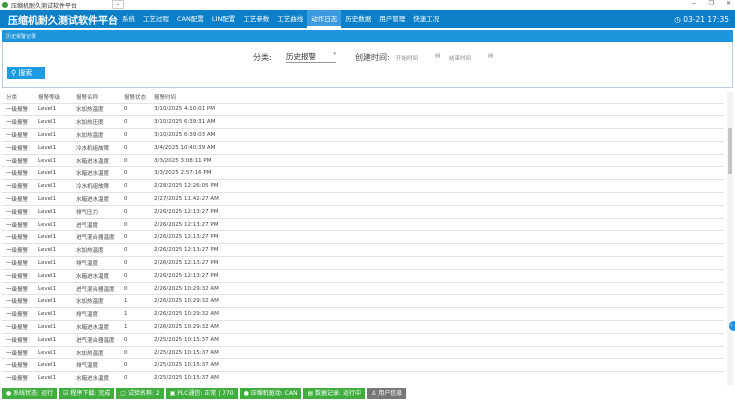 The image size is (735, 400). What do you see at coordinates (363, 135) in the screenshot?
I see `table-row: 一级报警 Level1 水加热温度 0 3/10/2025 6:39:03 AM` at bounding box center [363, 135].